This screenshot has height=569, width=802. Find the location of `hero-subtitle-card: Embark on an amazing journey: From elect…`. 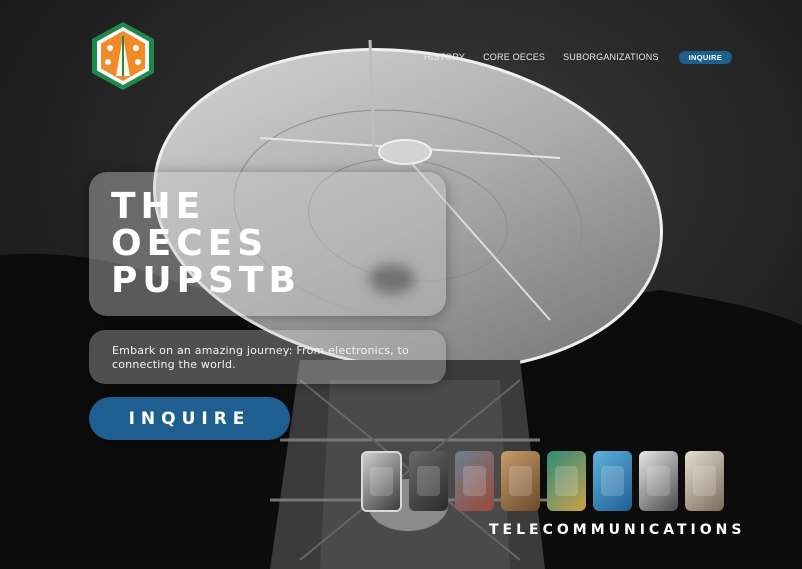

hero-subtitle-card: Embark on an amazing journey: From elect… is located at coordinates (267, 357).